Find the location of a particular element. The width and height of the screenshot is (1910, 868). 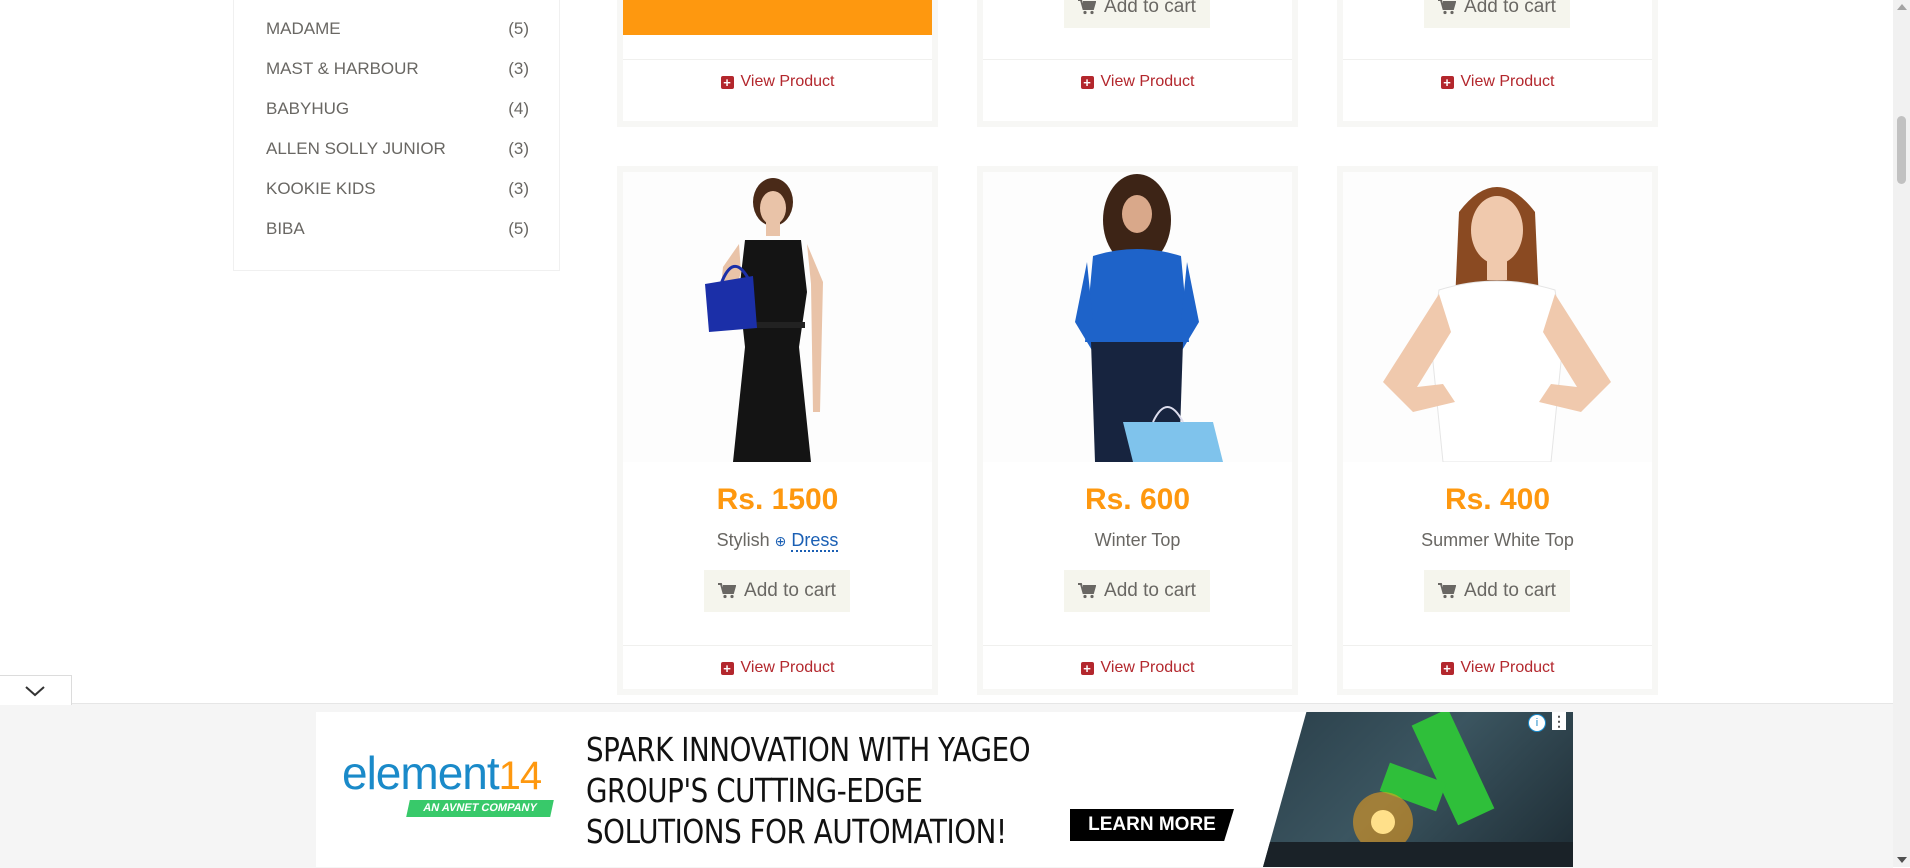

woman-white-top-image is located at coordinates (1497, 317).